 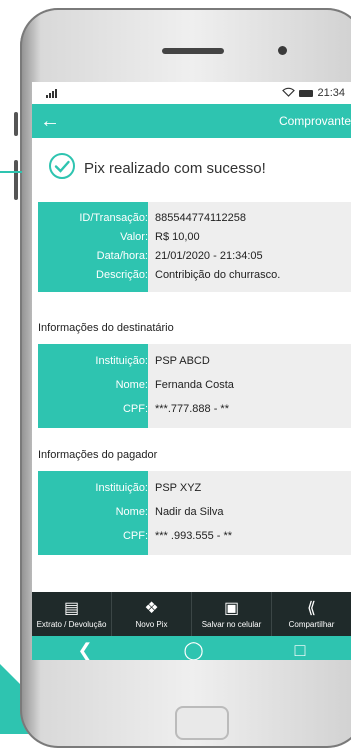 I want to click on arrow-left-icon: ←, so click(x=50, y=121).